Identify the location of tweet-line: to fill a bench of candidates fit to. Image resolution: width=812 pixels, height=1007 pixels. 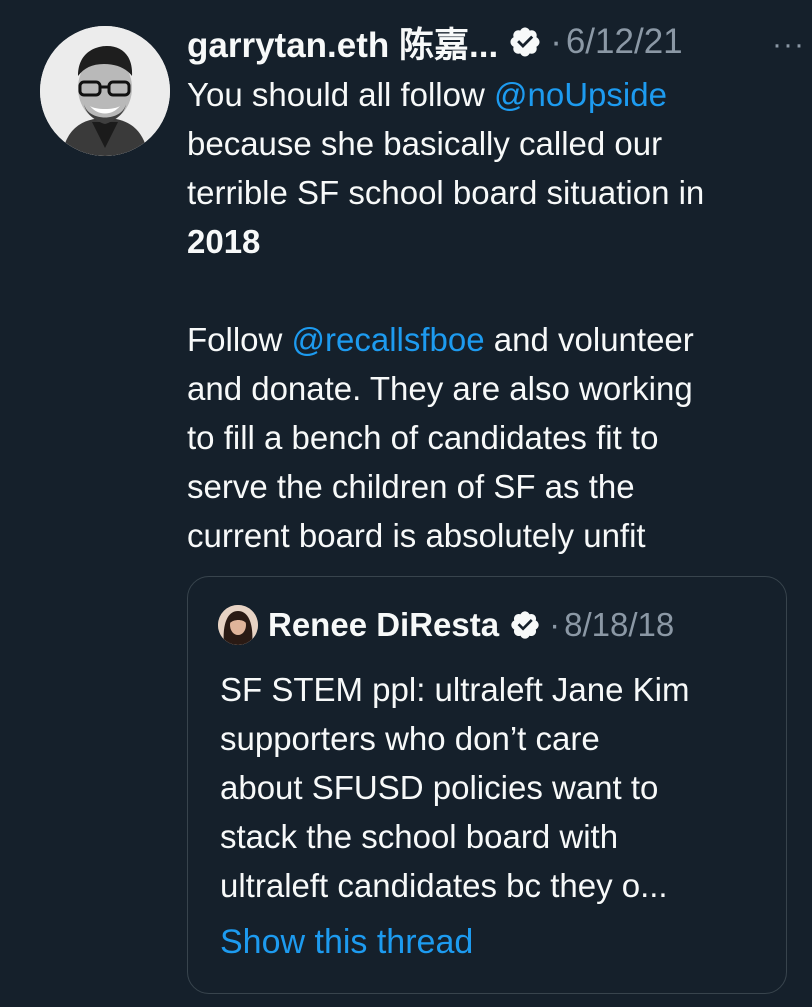
(423, 437).